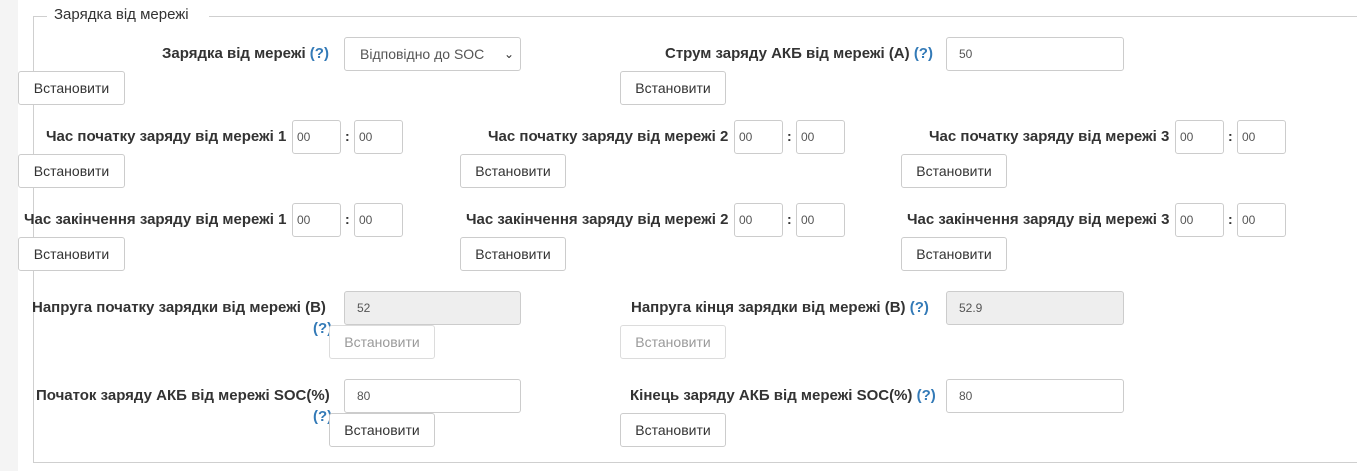 The width and height of the screenshot is (1357, 471). Describe the element at coordinates (1035, 308) in the screenshot. I see `voltage-end-input: 52.9` at that location.